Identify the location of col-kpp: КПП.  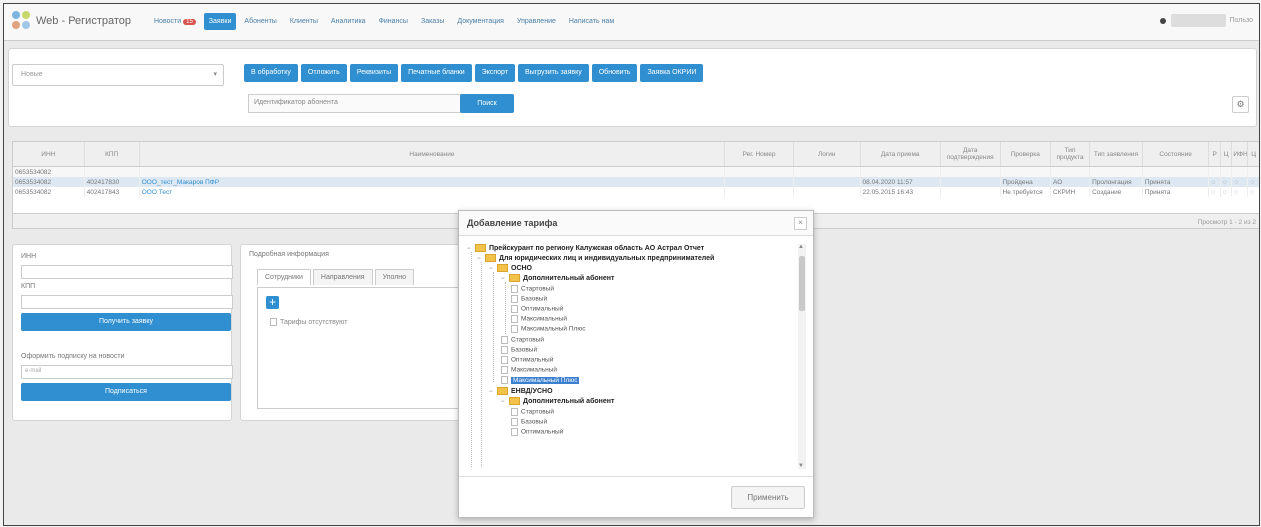
(112, 154).